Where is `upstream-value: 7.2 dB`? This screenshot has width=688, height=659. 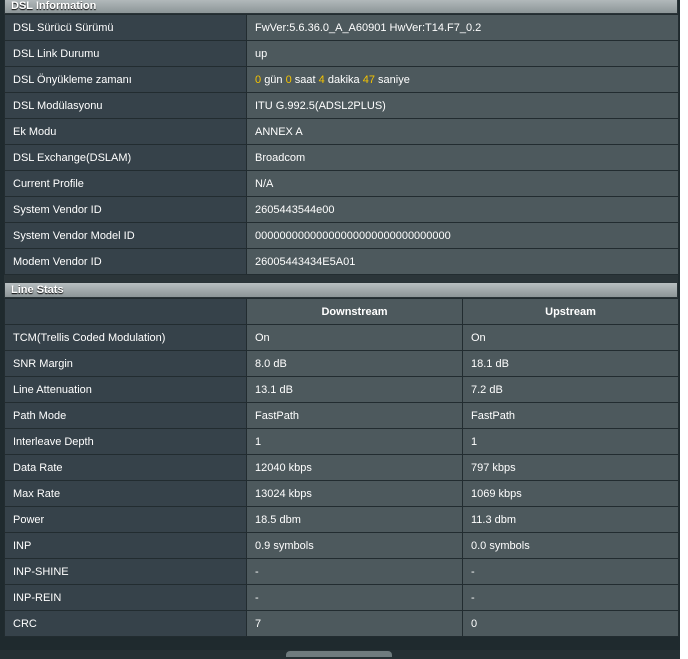 upstream-value: 7.2 dB is located at coordinates (570, 389).